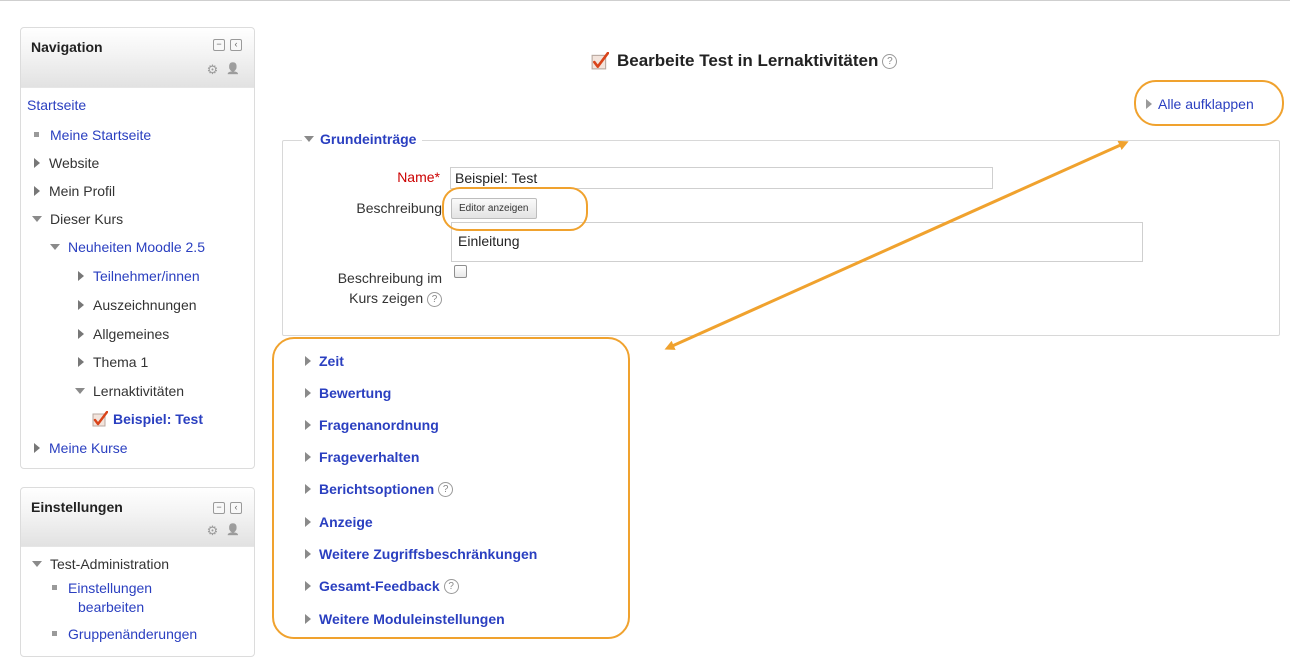  What do you see at coordinates (66, 163) in the screenshot?
I see `nav-item-website: Website` at bounding box center [66, 163].